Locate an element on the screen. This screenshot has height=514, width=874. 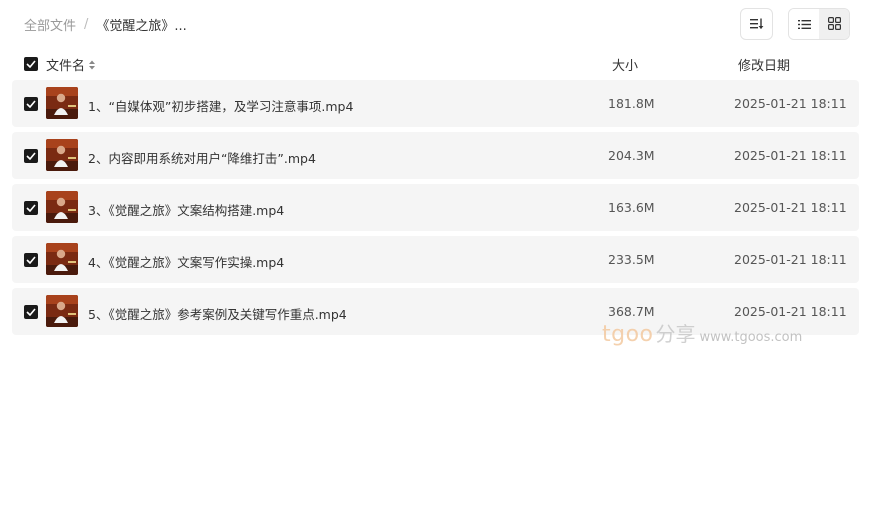
sort-icon is located at coordinates (756, 24).